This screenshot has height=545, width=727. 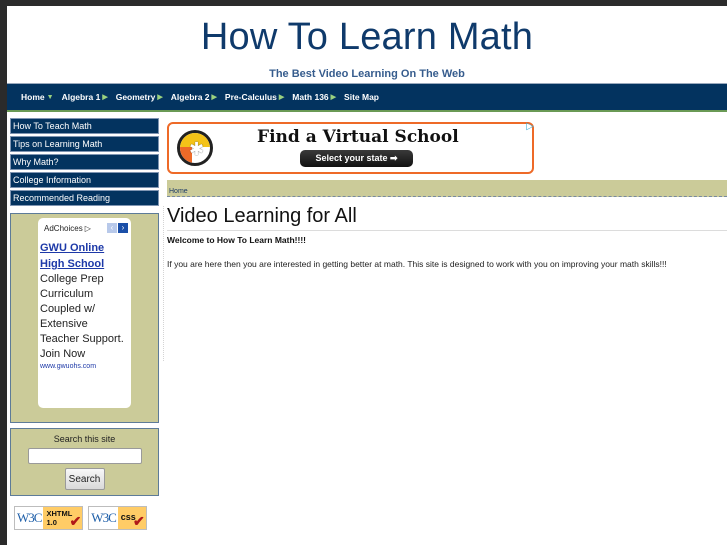 What do you see at coordinates (50, 97) in the screenshot?
I see `caret-down-icon: ▼` at bounding box center [50, 97].